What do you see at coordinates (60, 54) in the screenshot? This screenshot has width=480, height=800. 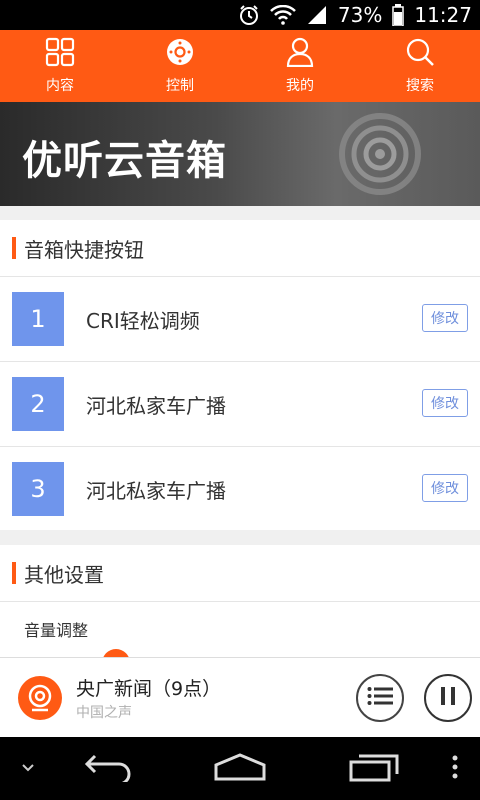 I see `grid-icon` at bounding box center [60, 54].